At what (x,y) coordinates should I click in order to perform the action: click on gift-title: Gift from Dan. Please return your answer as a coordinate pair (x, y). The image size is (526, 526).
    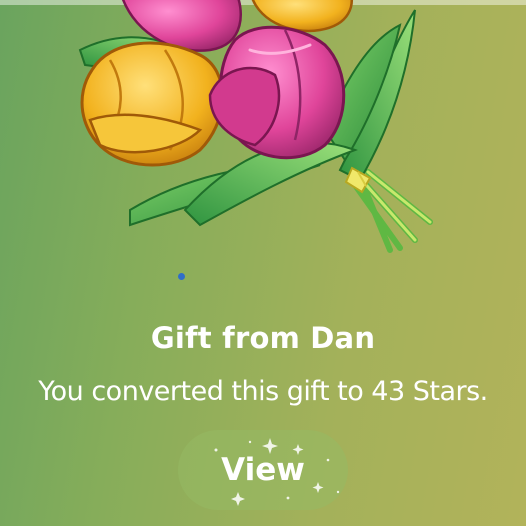
    Looking at the image, I should click on (263, 338).